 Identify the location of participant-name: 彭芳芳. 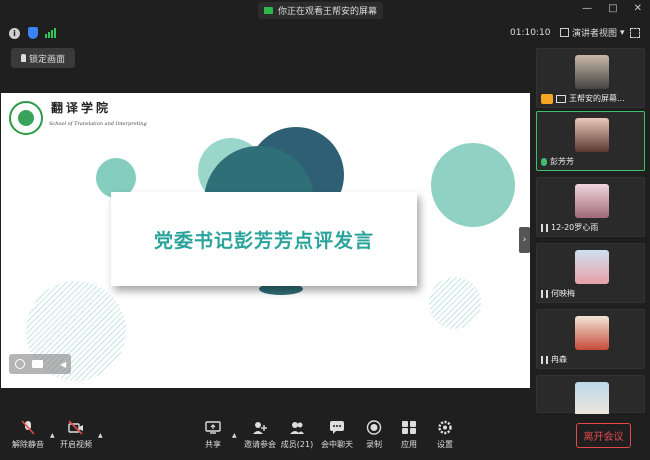
(562, 161).